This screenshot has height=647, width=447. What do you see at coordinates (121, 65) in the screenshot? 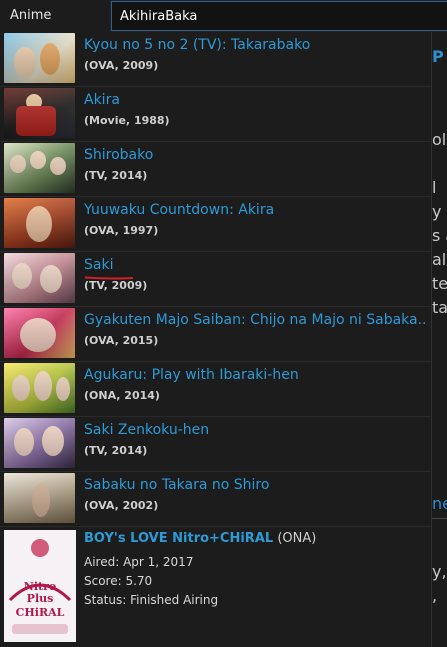
I see `result-meta: (OVA, 2009)` at bounding box center [121, 65].